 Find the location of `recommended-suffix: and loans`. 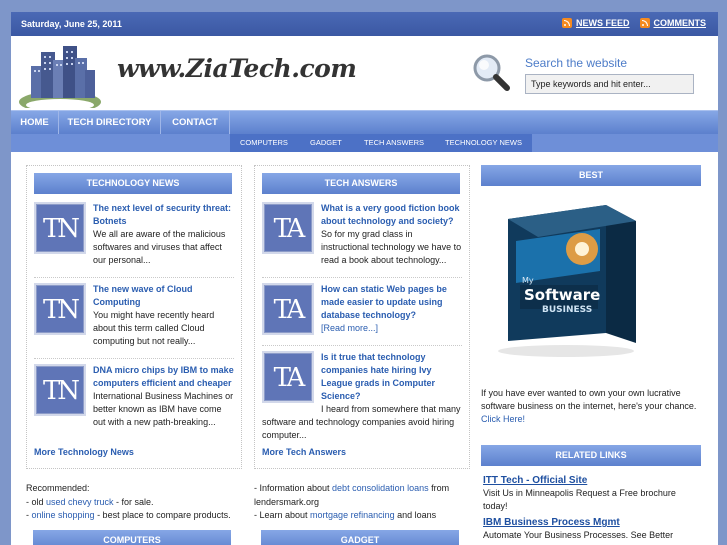

recommended-suffix: and loans is located at coordinates (415, 515).